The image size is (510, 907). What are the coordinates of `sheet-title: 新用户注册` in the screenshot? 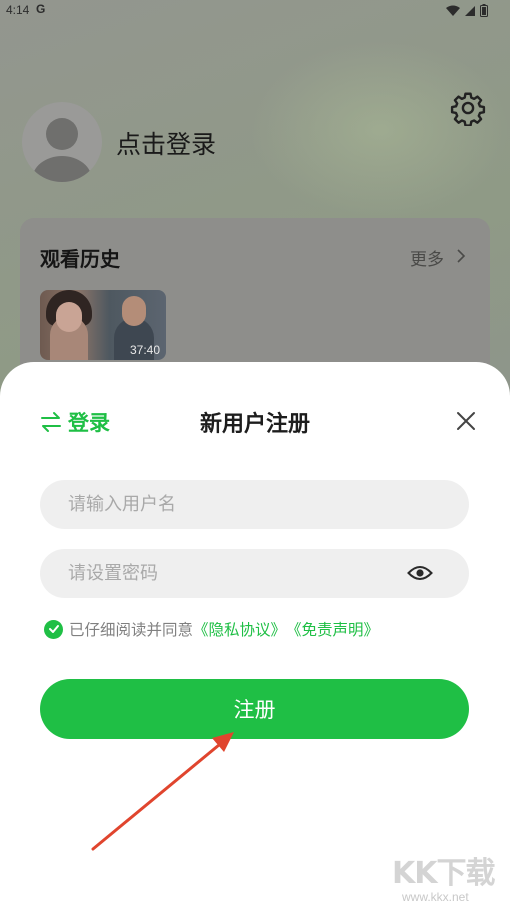 It's located at (254, 424).